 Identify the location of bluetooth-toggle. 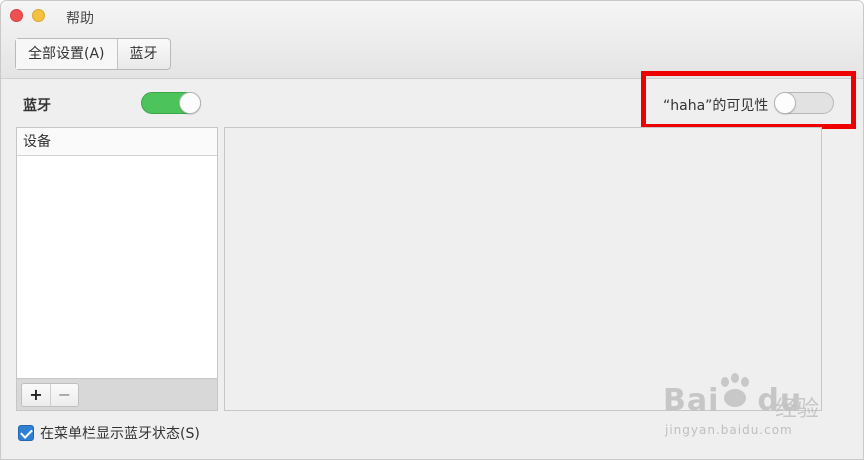
(171, 103).